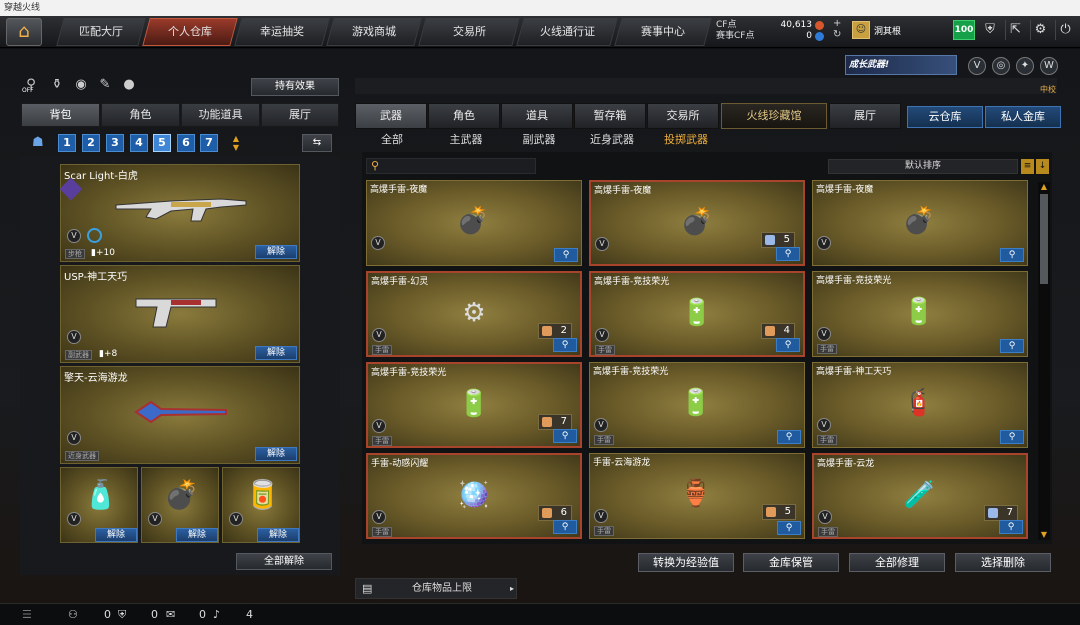 The height and width of the screenshot is (625, 1080). I want to click on page-4: 4, so click(139, 143).